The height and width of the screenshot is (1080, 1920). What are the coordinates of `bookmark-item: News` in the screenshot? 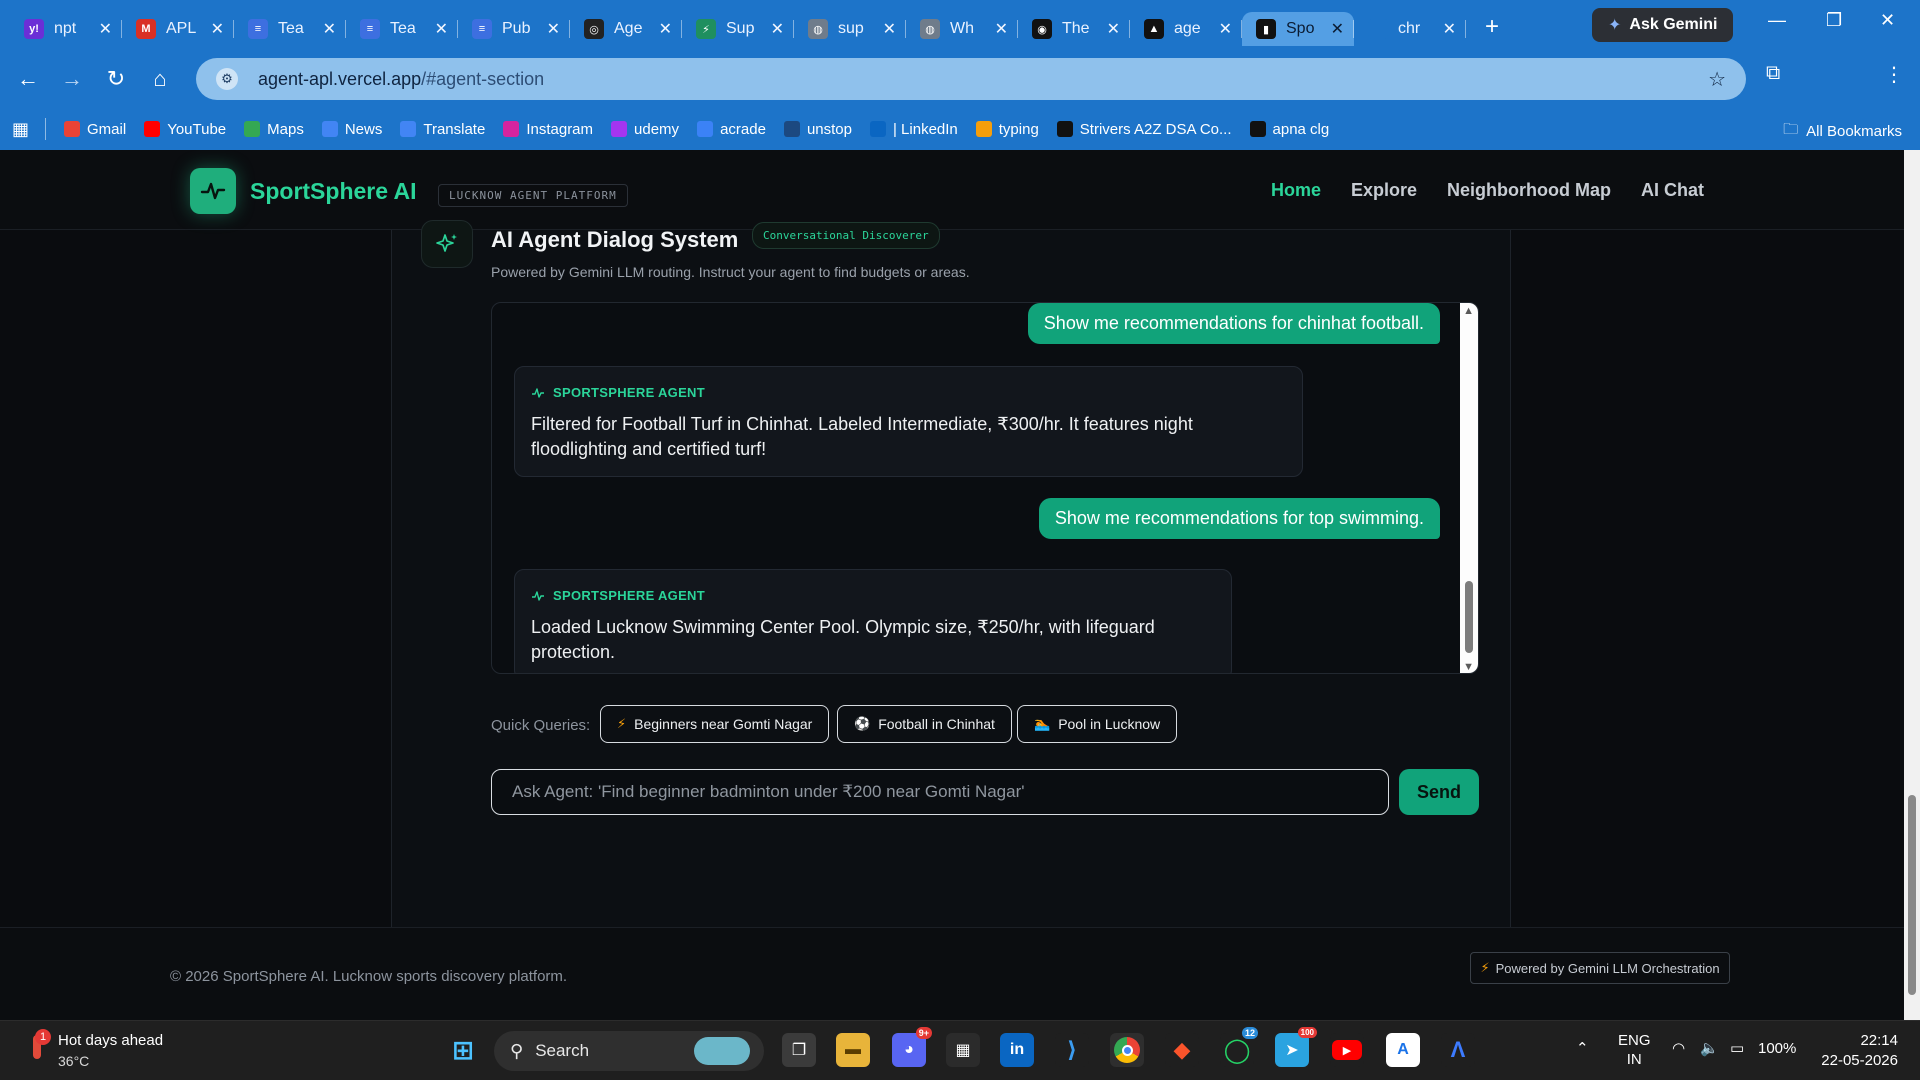 It's located at (351, 129).